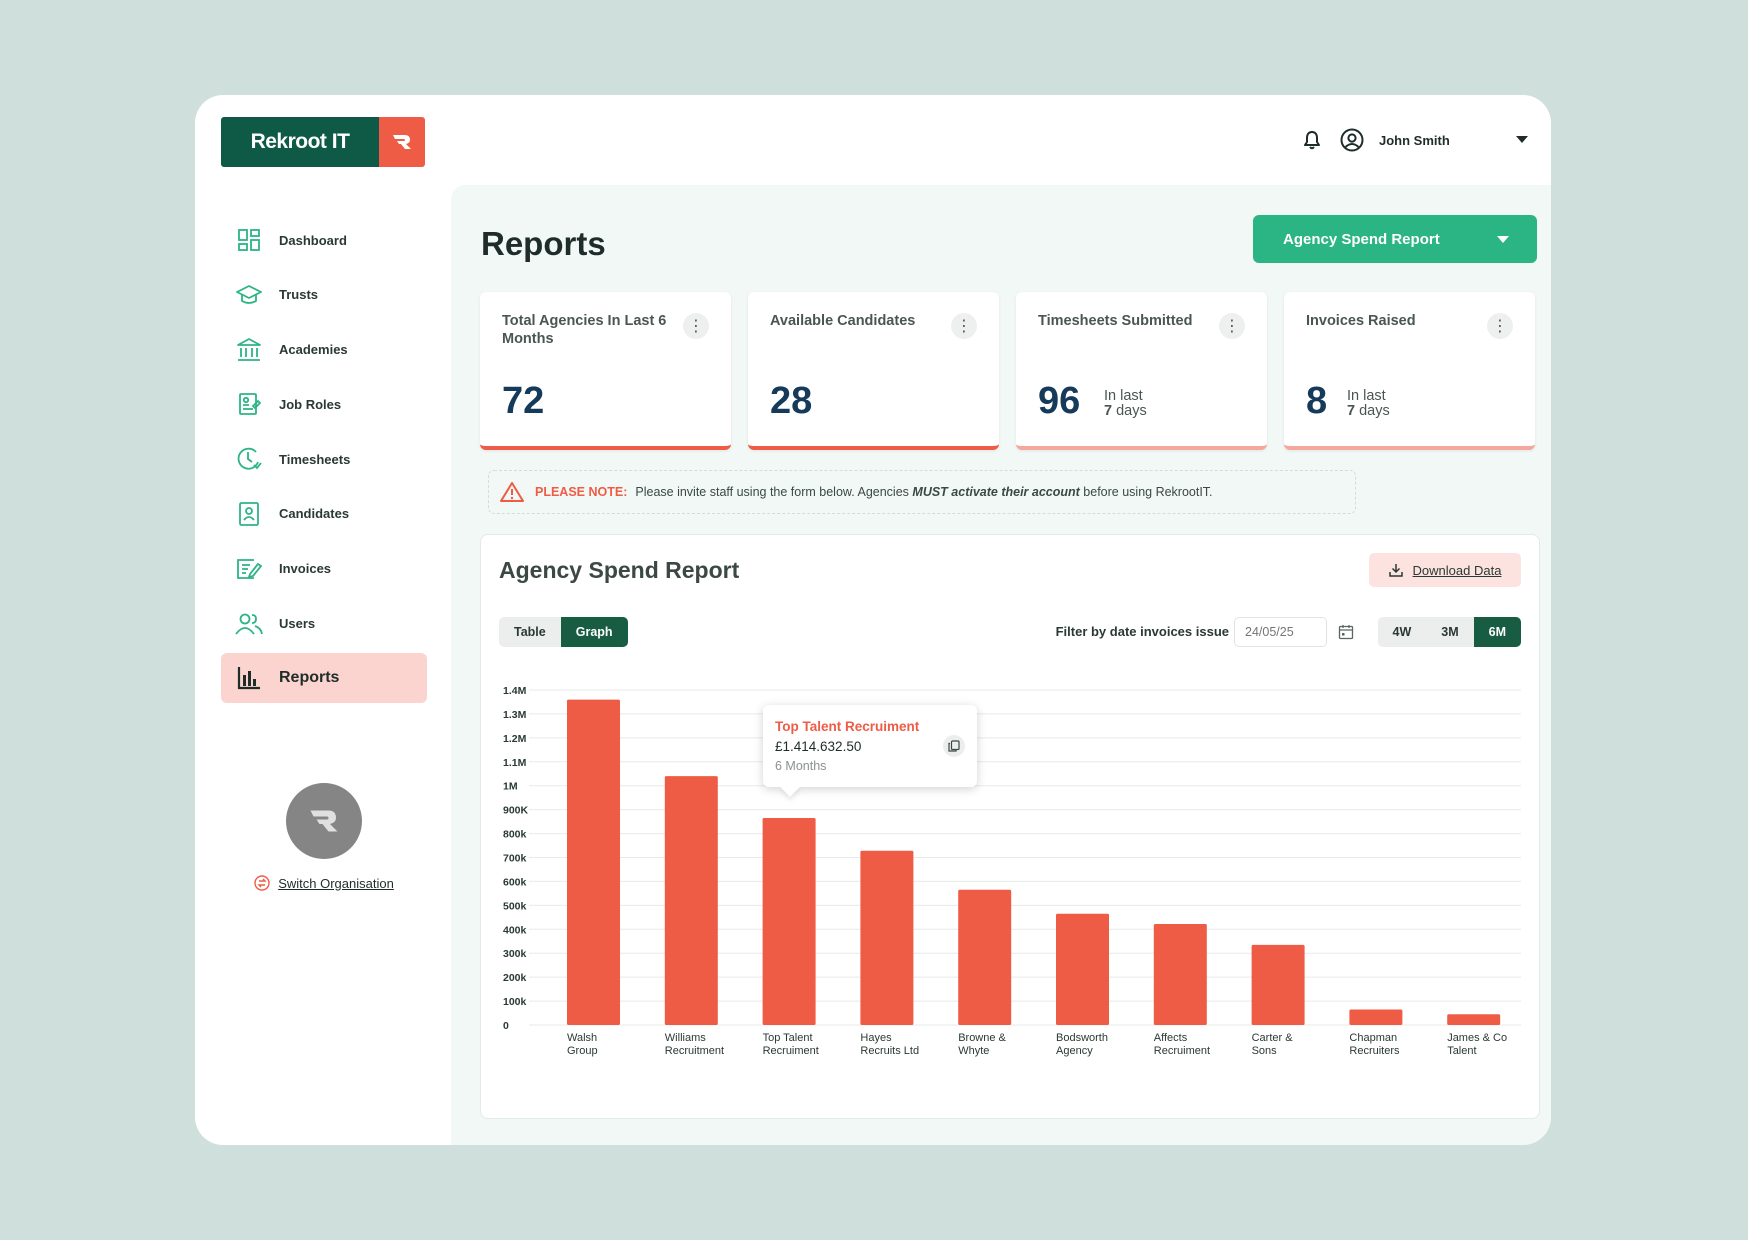 The image size is (1748, 1240). I want to click on sidebar-item-label: Reports, so click(309, 678).